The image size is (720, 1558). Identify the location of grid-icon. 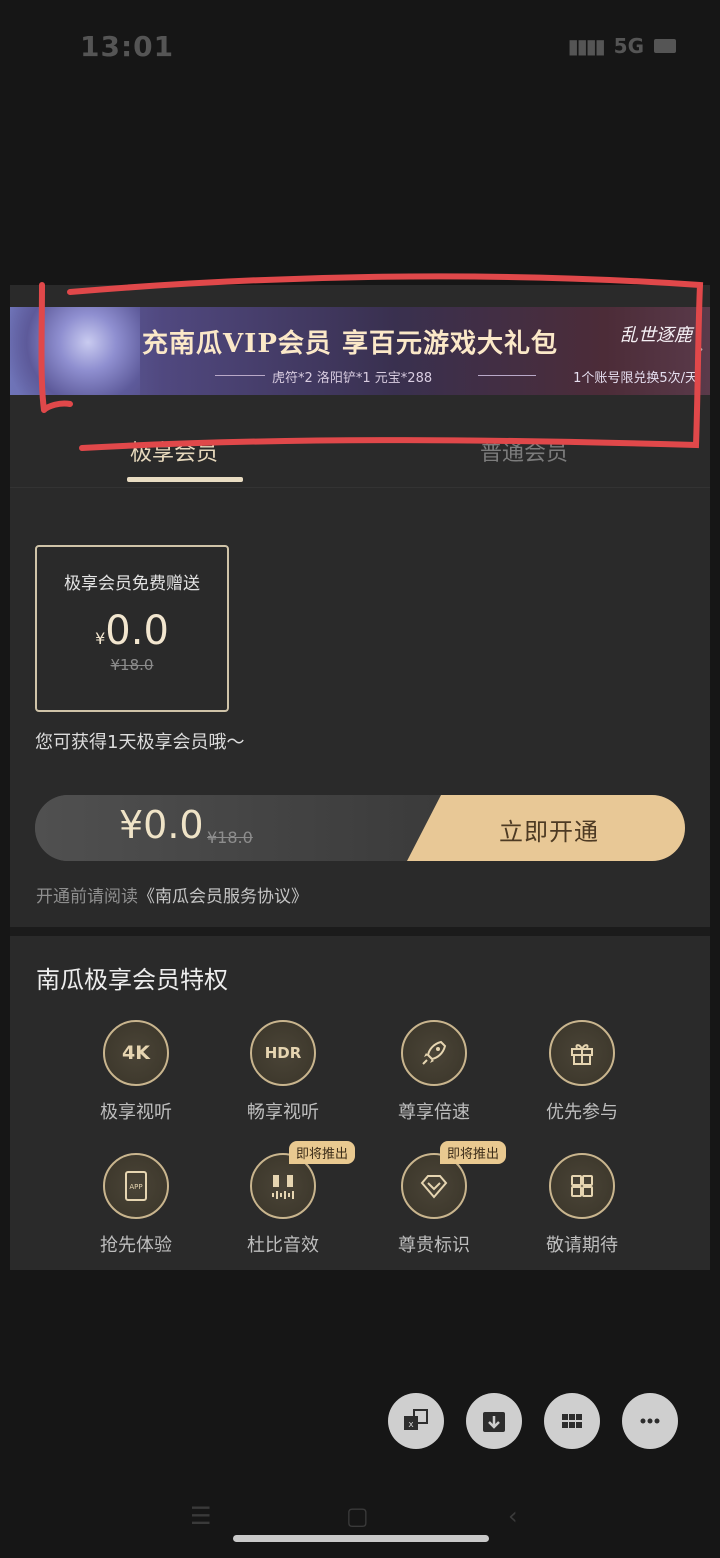
(582, 1186).